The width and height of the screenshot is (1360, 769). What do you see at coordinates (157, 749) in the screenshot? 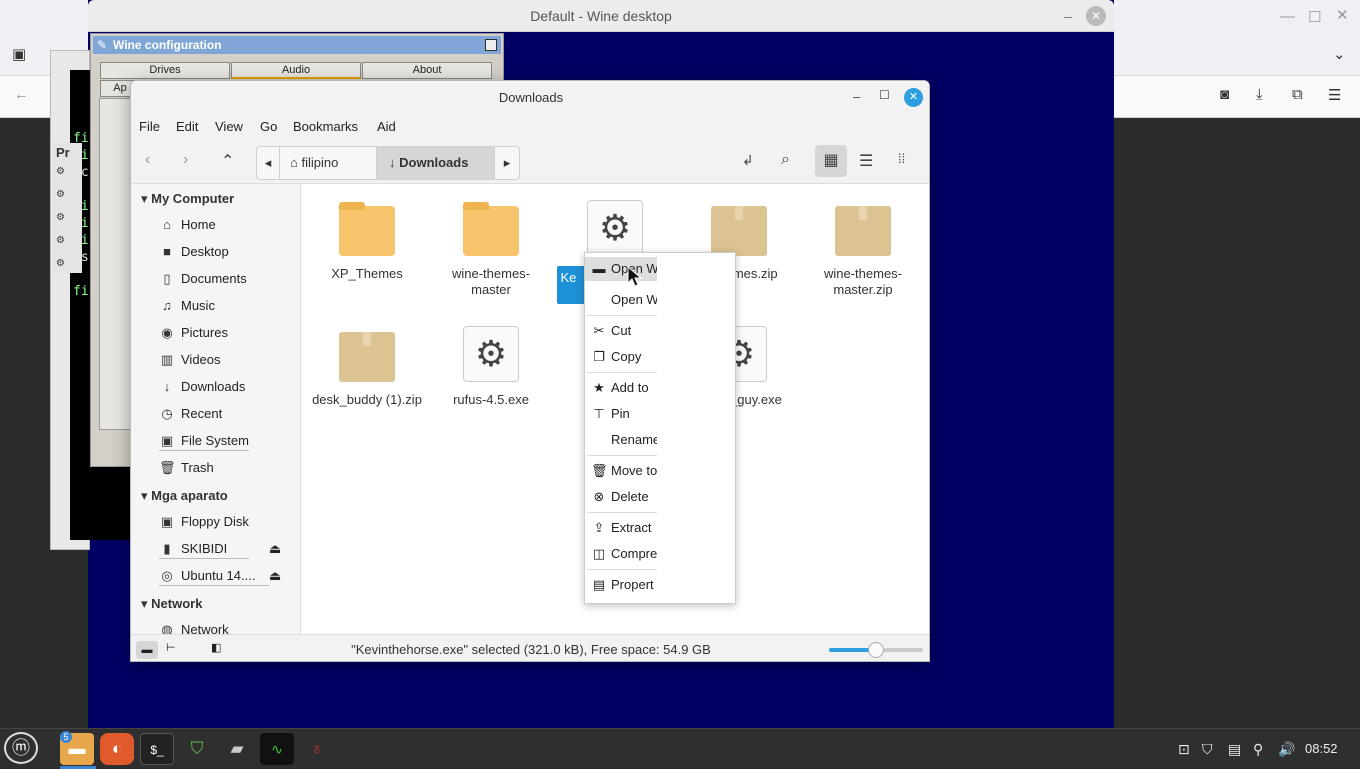
I see `taskbar-terminal-icon: $_` at bounding box center [157, 749].